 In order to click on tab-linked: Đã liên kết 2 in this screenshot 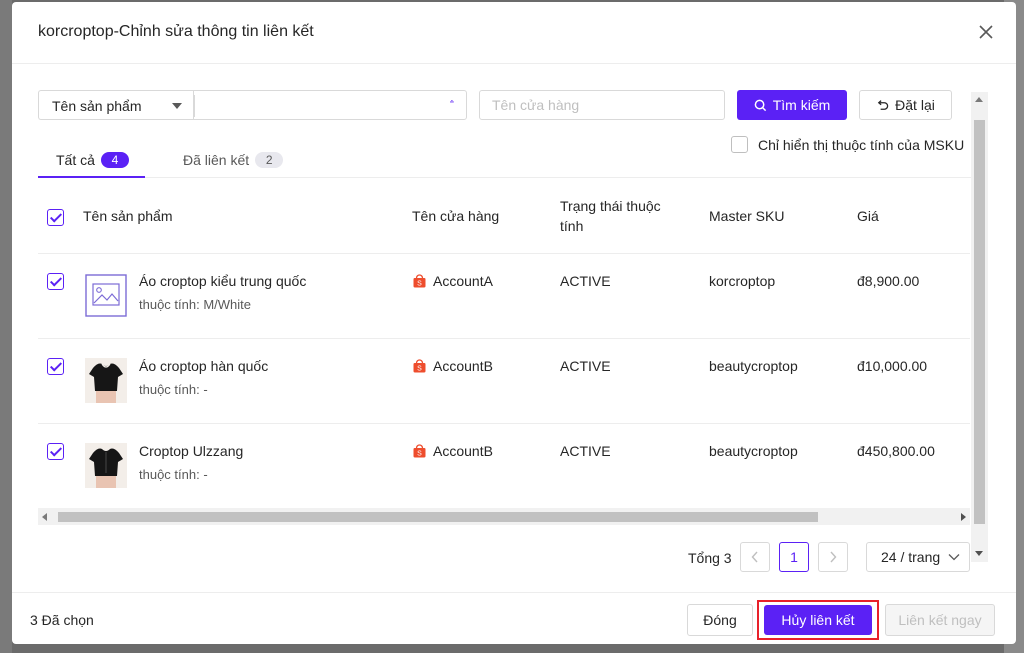, I will do `click(233, 160)`.